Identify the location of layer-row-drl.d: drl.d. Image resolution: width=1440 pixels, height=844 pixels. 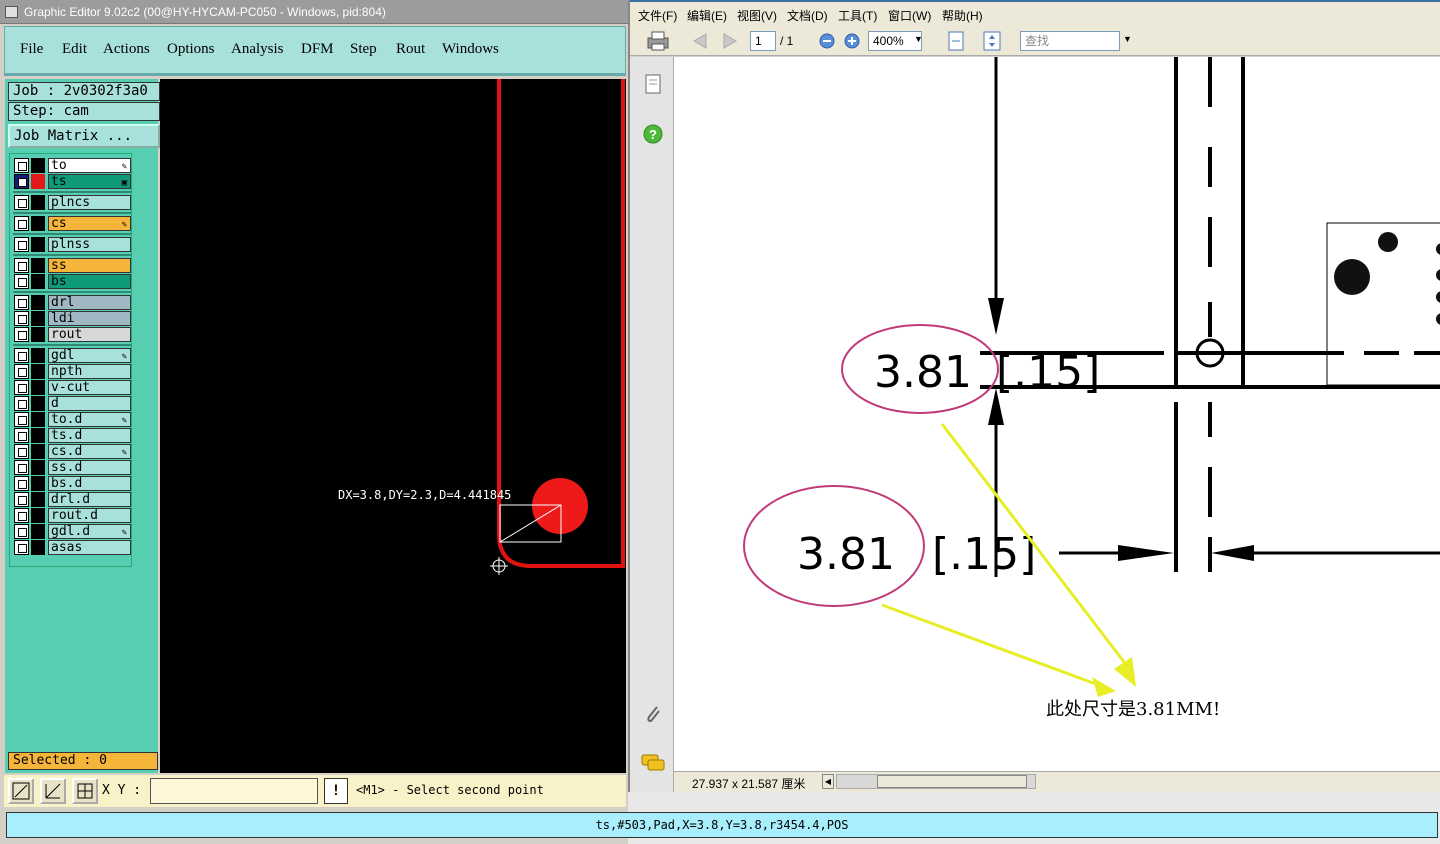
(72, 499).